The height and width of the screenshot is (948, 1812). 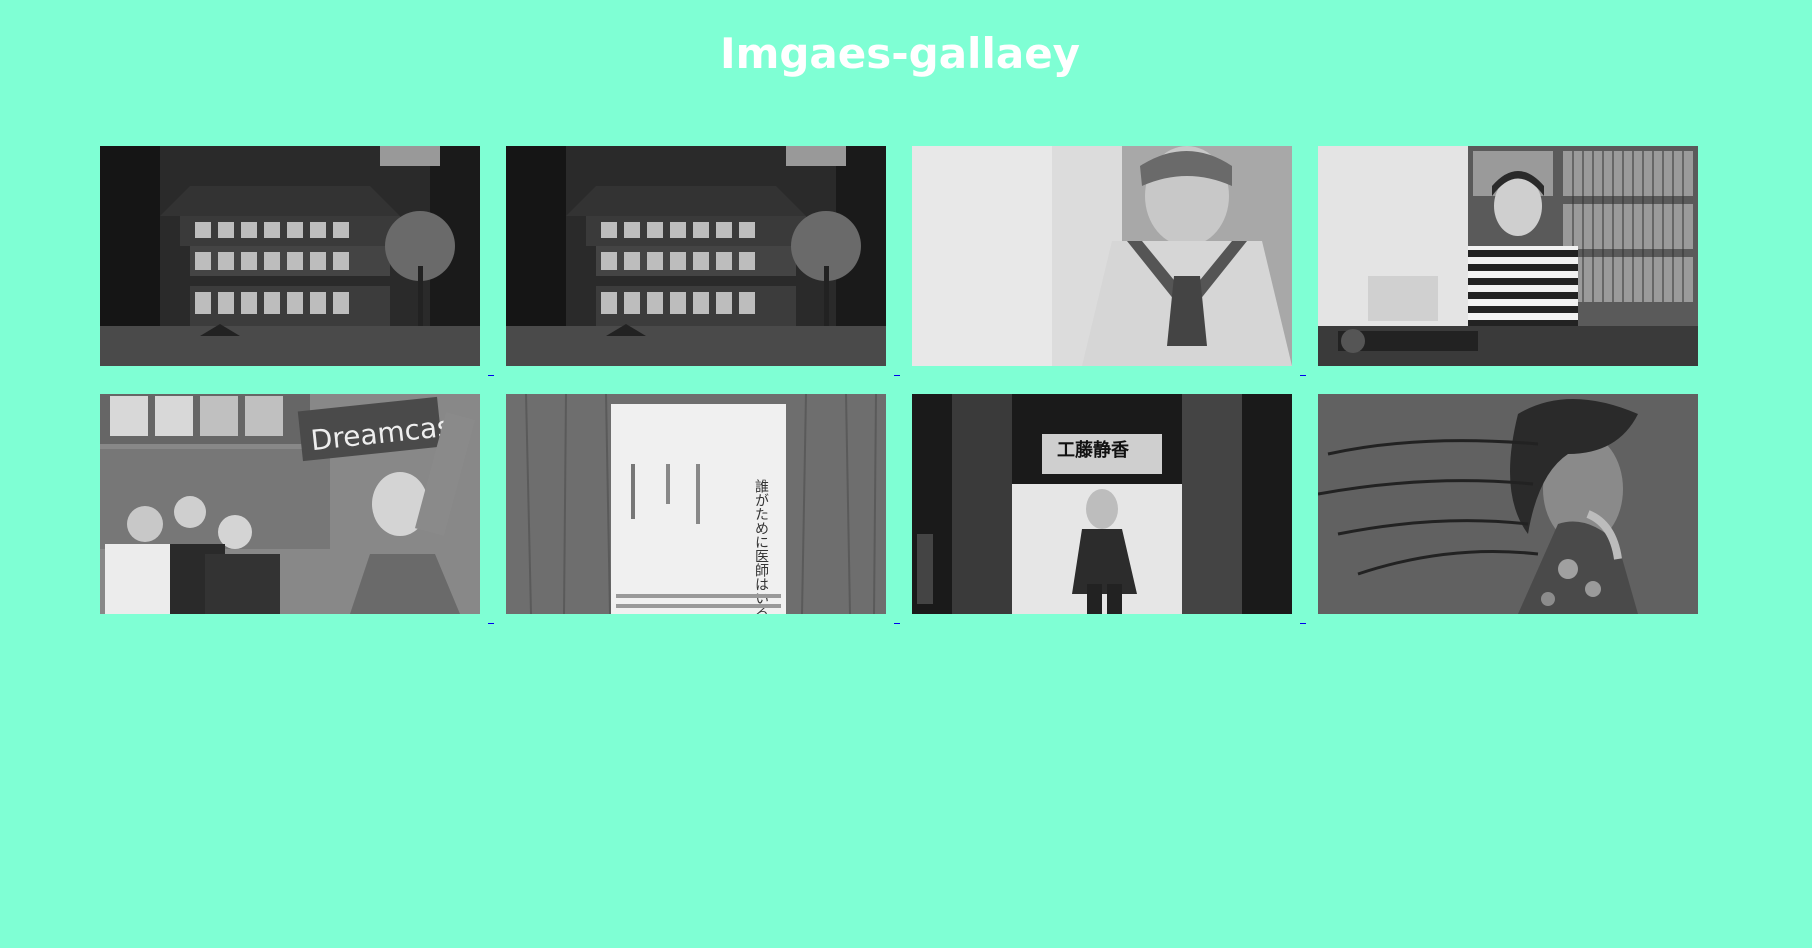 I want to click on gallery-image-link: 誰がために医師はいる, so click(x=696, y=504).